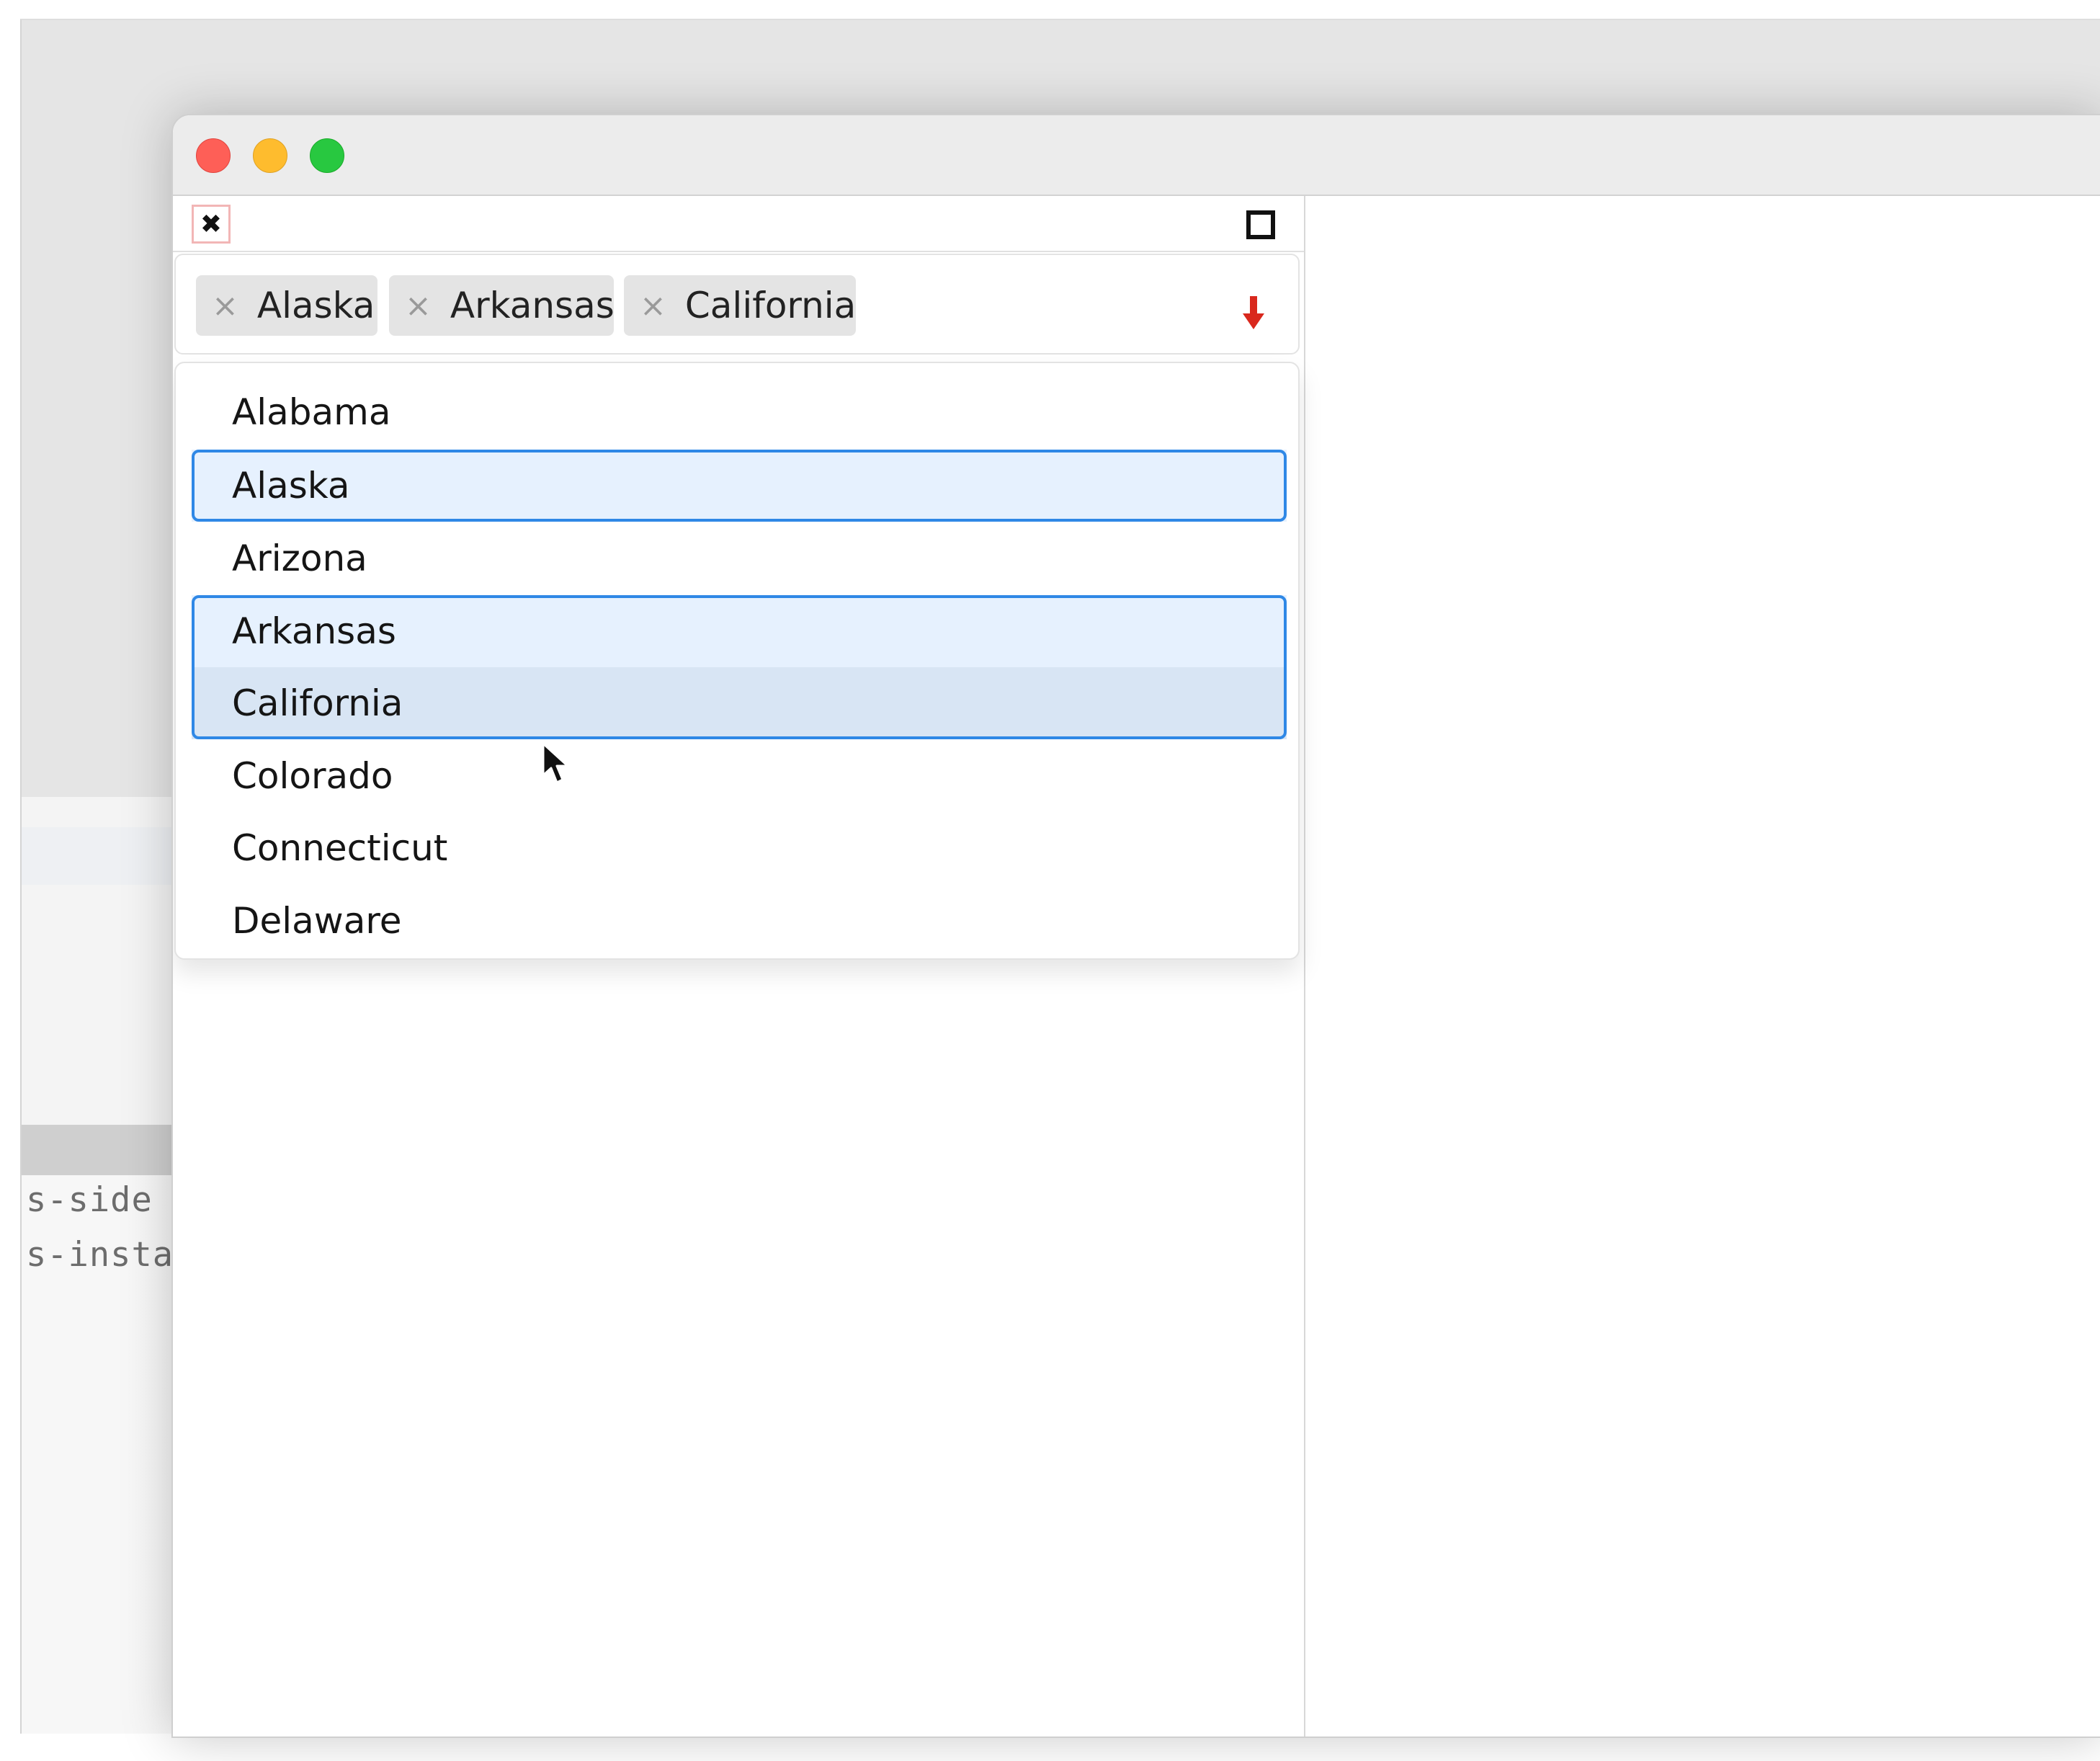  What do you see at coordinates (327, 155) in the screenshot?
I see `window-maximize-button` at bounding box center [327, 155].